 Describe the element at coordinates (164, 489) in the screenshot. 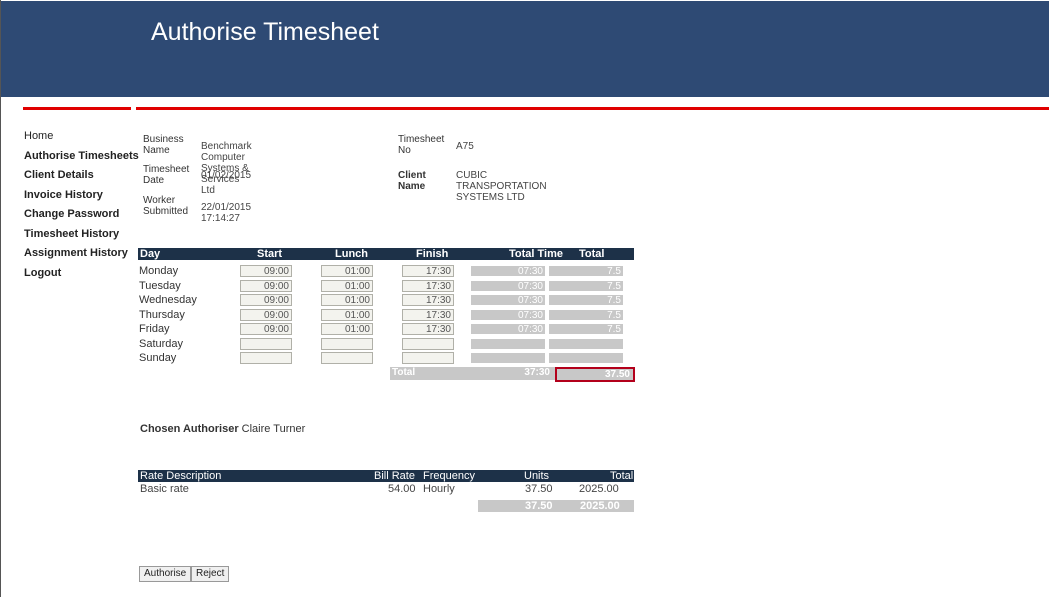

I see `rate-description: Basic rate` at that location.